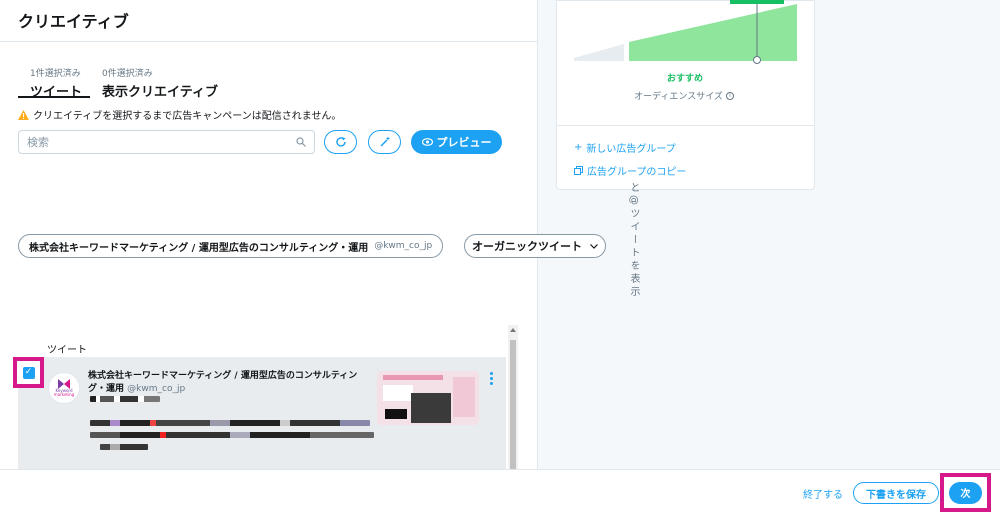  I want to click on warning-text: クリエイティブを選択するまで広告キャンペーンは配信されません。, so click(187, 116).